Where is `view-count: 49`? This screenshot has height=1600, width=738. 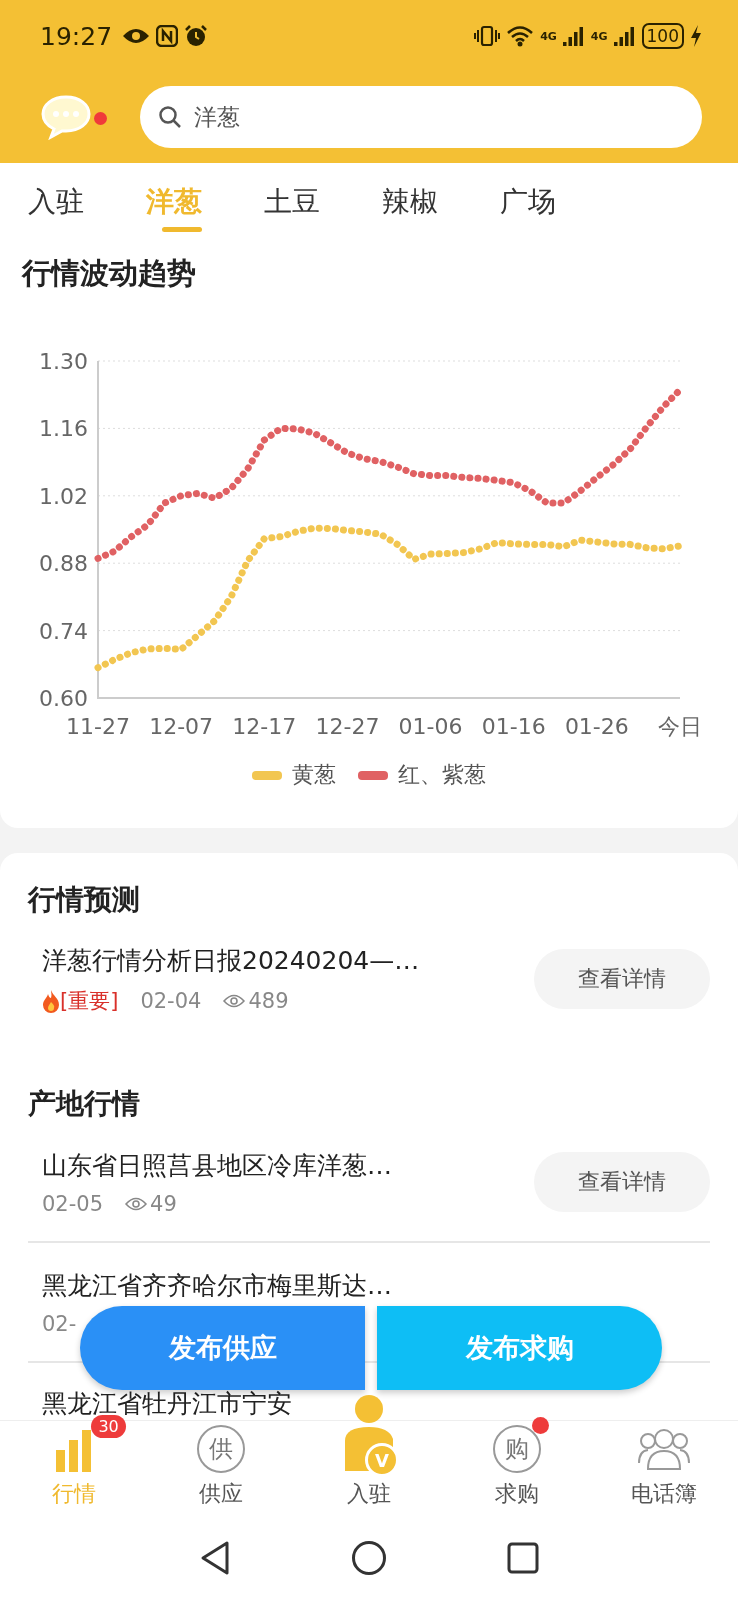
view-count: 49 is located at coordinates (163, 1203).